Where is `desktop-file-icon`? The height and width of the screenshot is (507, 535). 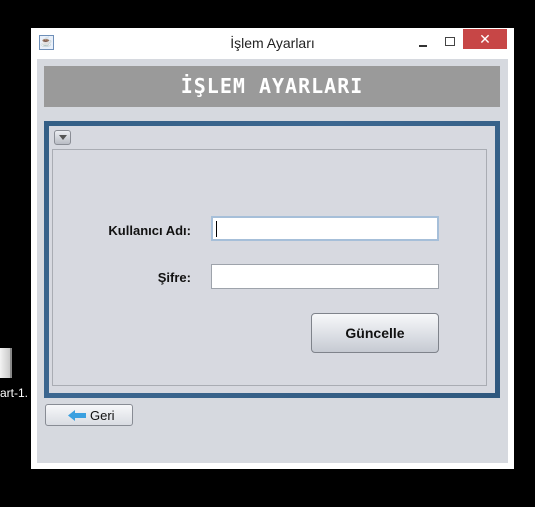 desktop-file-icon is located at coordinates (7, 364).